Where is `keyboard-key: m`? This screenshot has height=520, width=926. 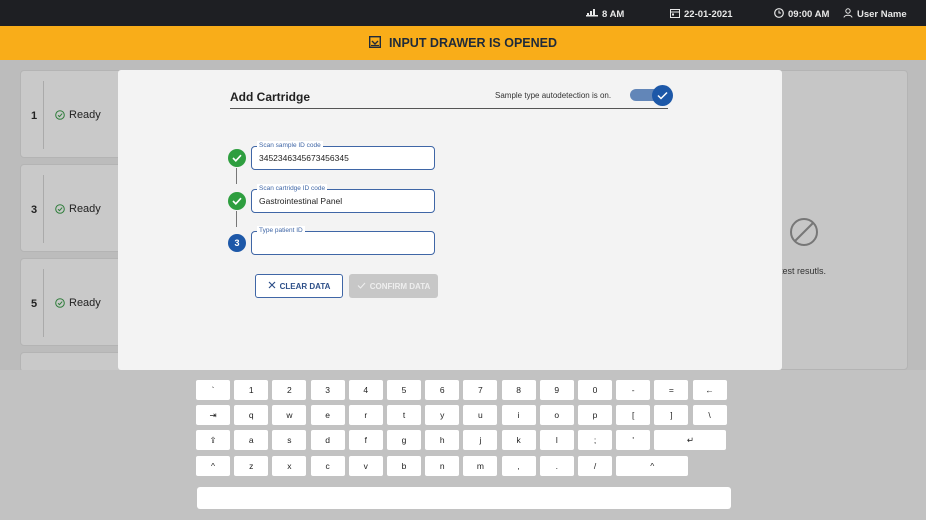
keyboard-key: m is located at coordinates (480, 466).